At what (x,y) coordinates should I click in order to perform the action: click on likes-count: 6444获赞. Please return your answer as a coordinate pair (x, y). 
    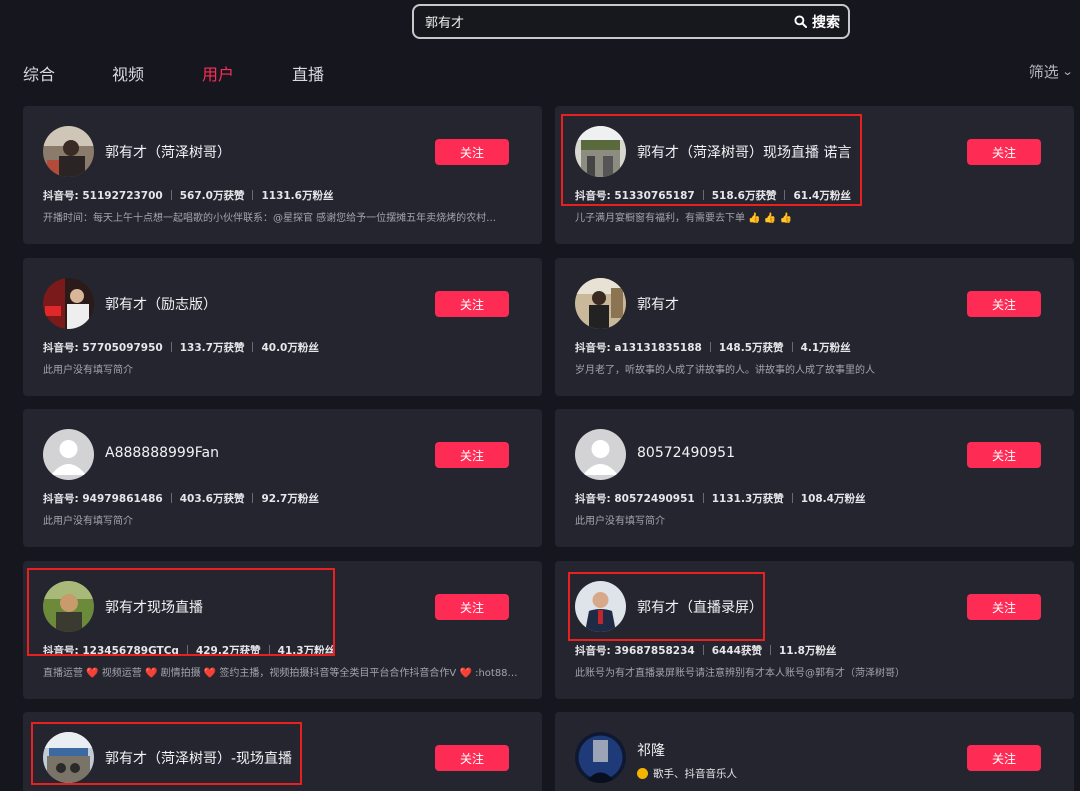
    Looking at the image, I should click on (736, 651).